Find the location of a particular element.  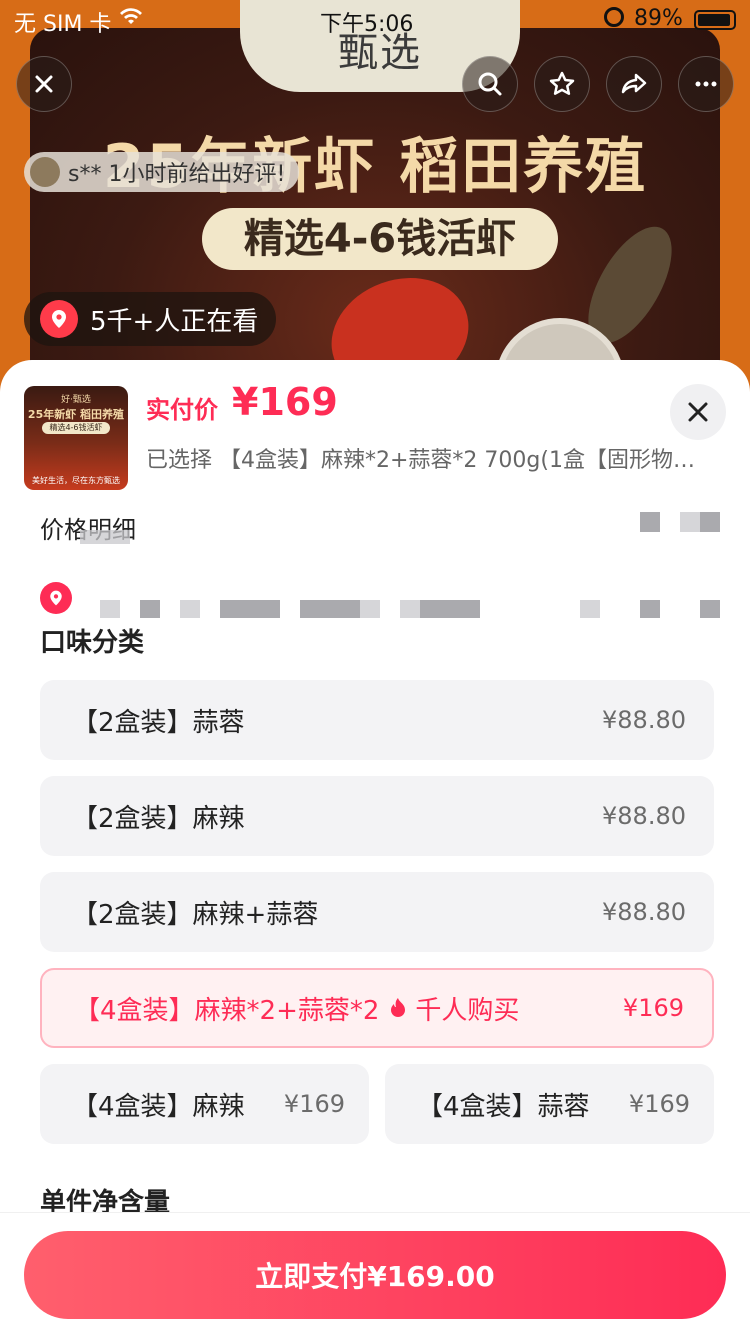

wifi-icon is located at coordinates (131, 19).